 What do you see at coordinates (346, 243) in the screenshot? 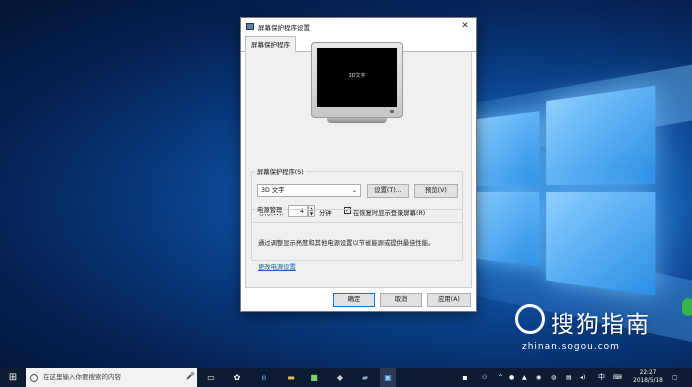
I see `power-description: 通过调整显示亮度和其他电源设置以节省能源或提供最佳性能。` at bounding box center [346, 243].